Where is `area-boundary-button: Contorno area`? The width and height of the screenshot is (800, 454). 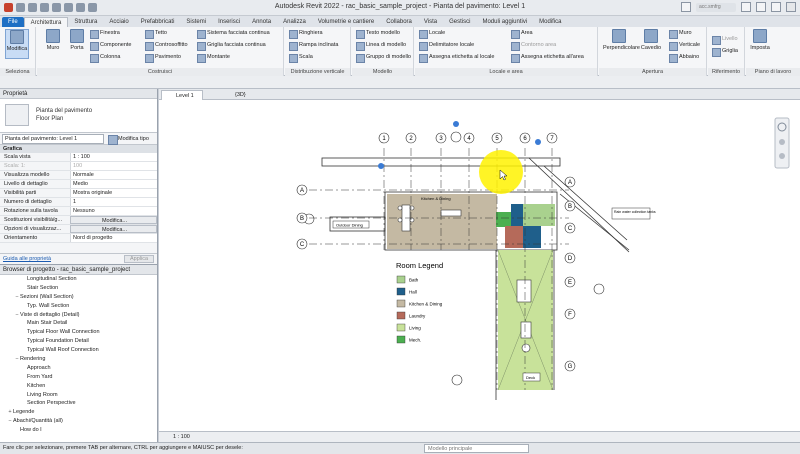
area-boundary-button: Contorno area is located at coordinates (533, 46).